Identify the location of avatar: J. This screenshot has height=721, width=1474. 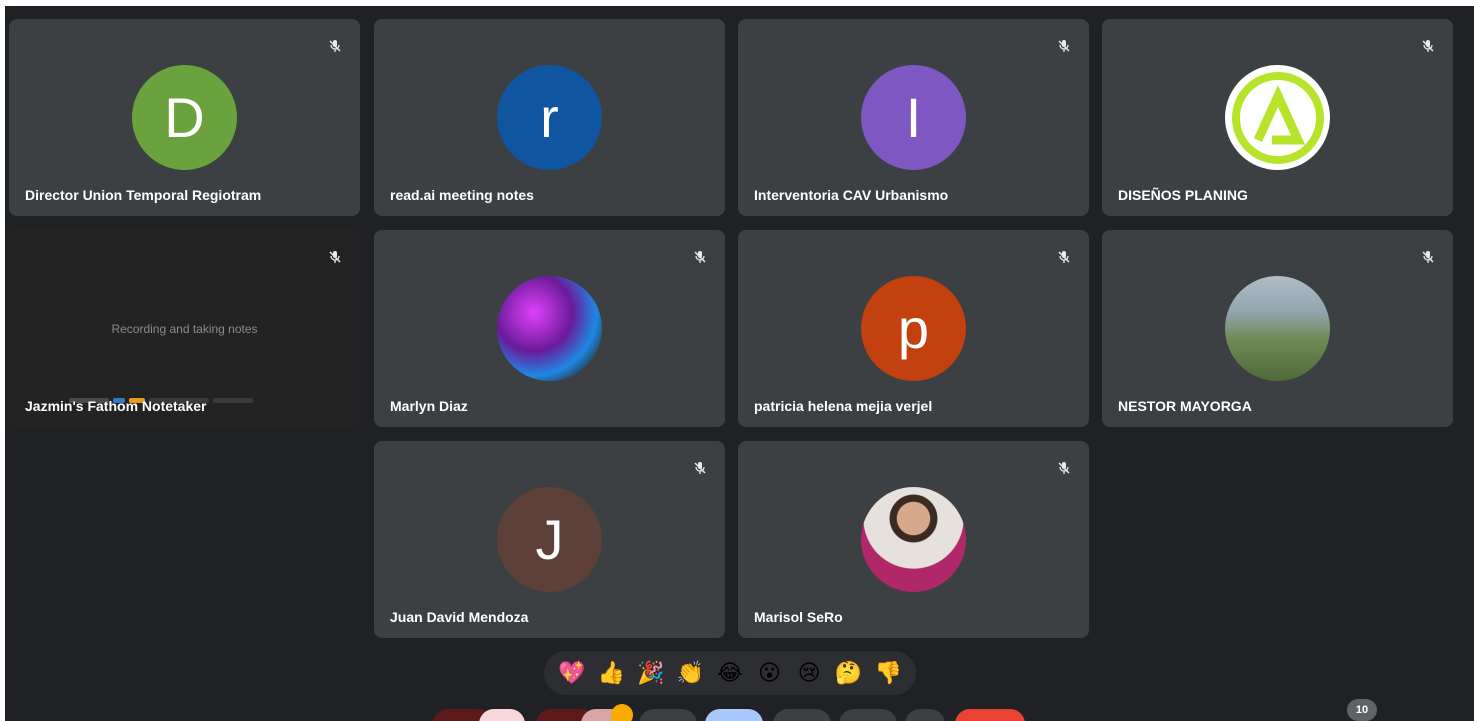
(549, 539).